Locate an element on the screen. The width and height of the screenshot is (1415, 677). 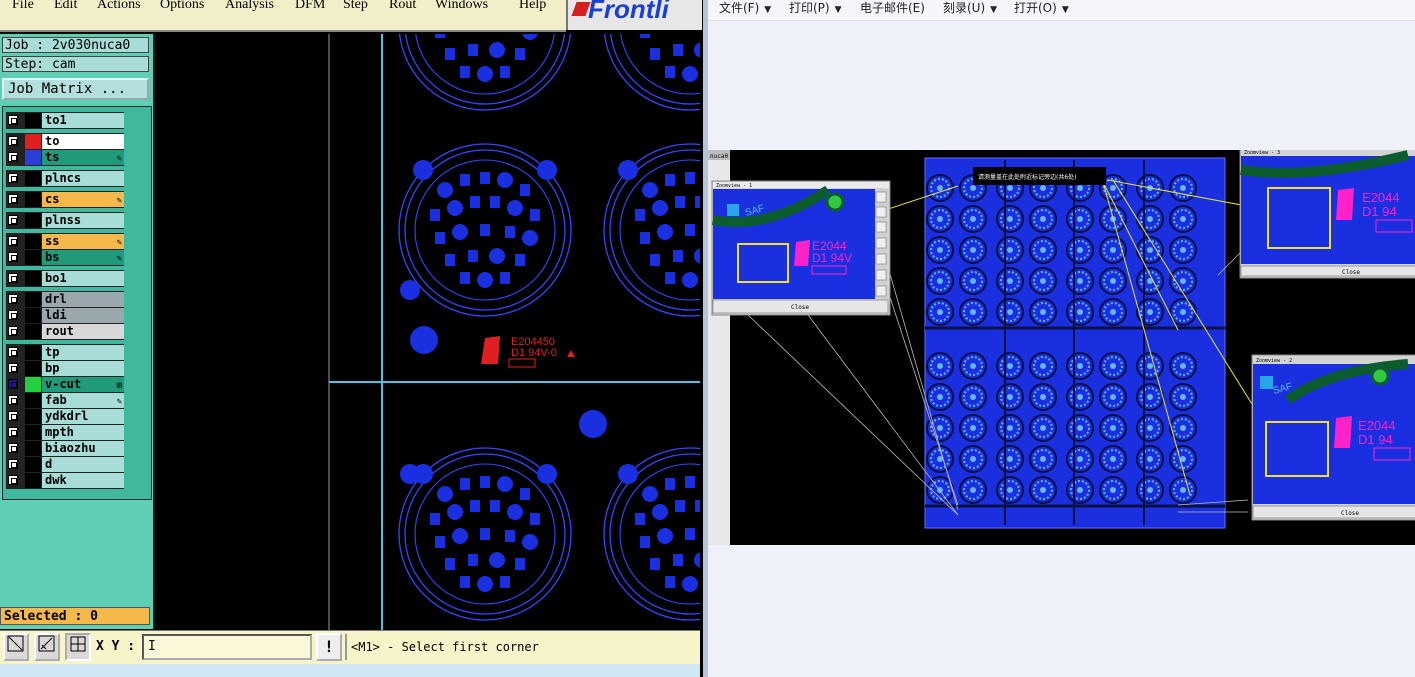
warning-button: ! is located at coordinates (329, 647).